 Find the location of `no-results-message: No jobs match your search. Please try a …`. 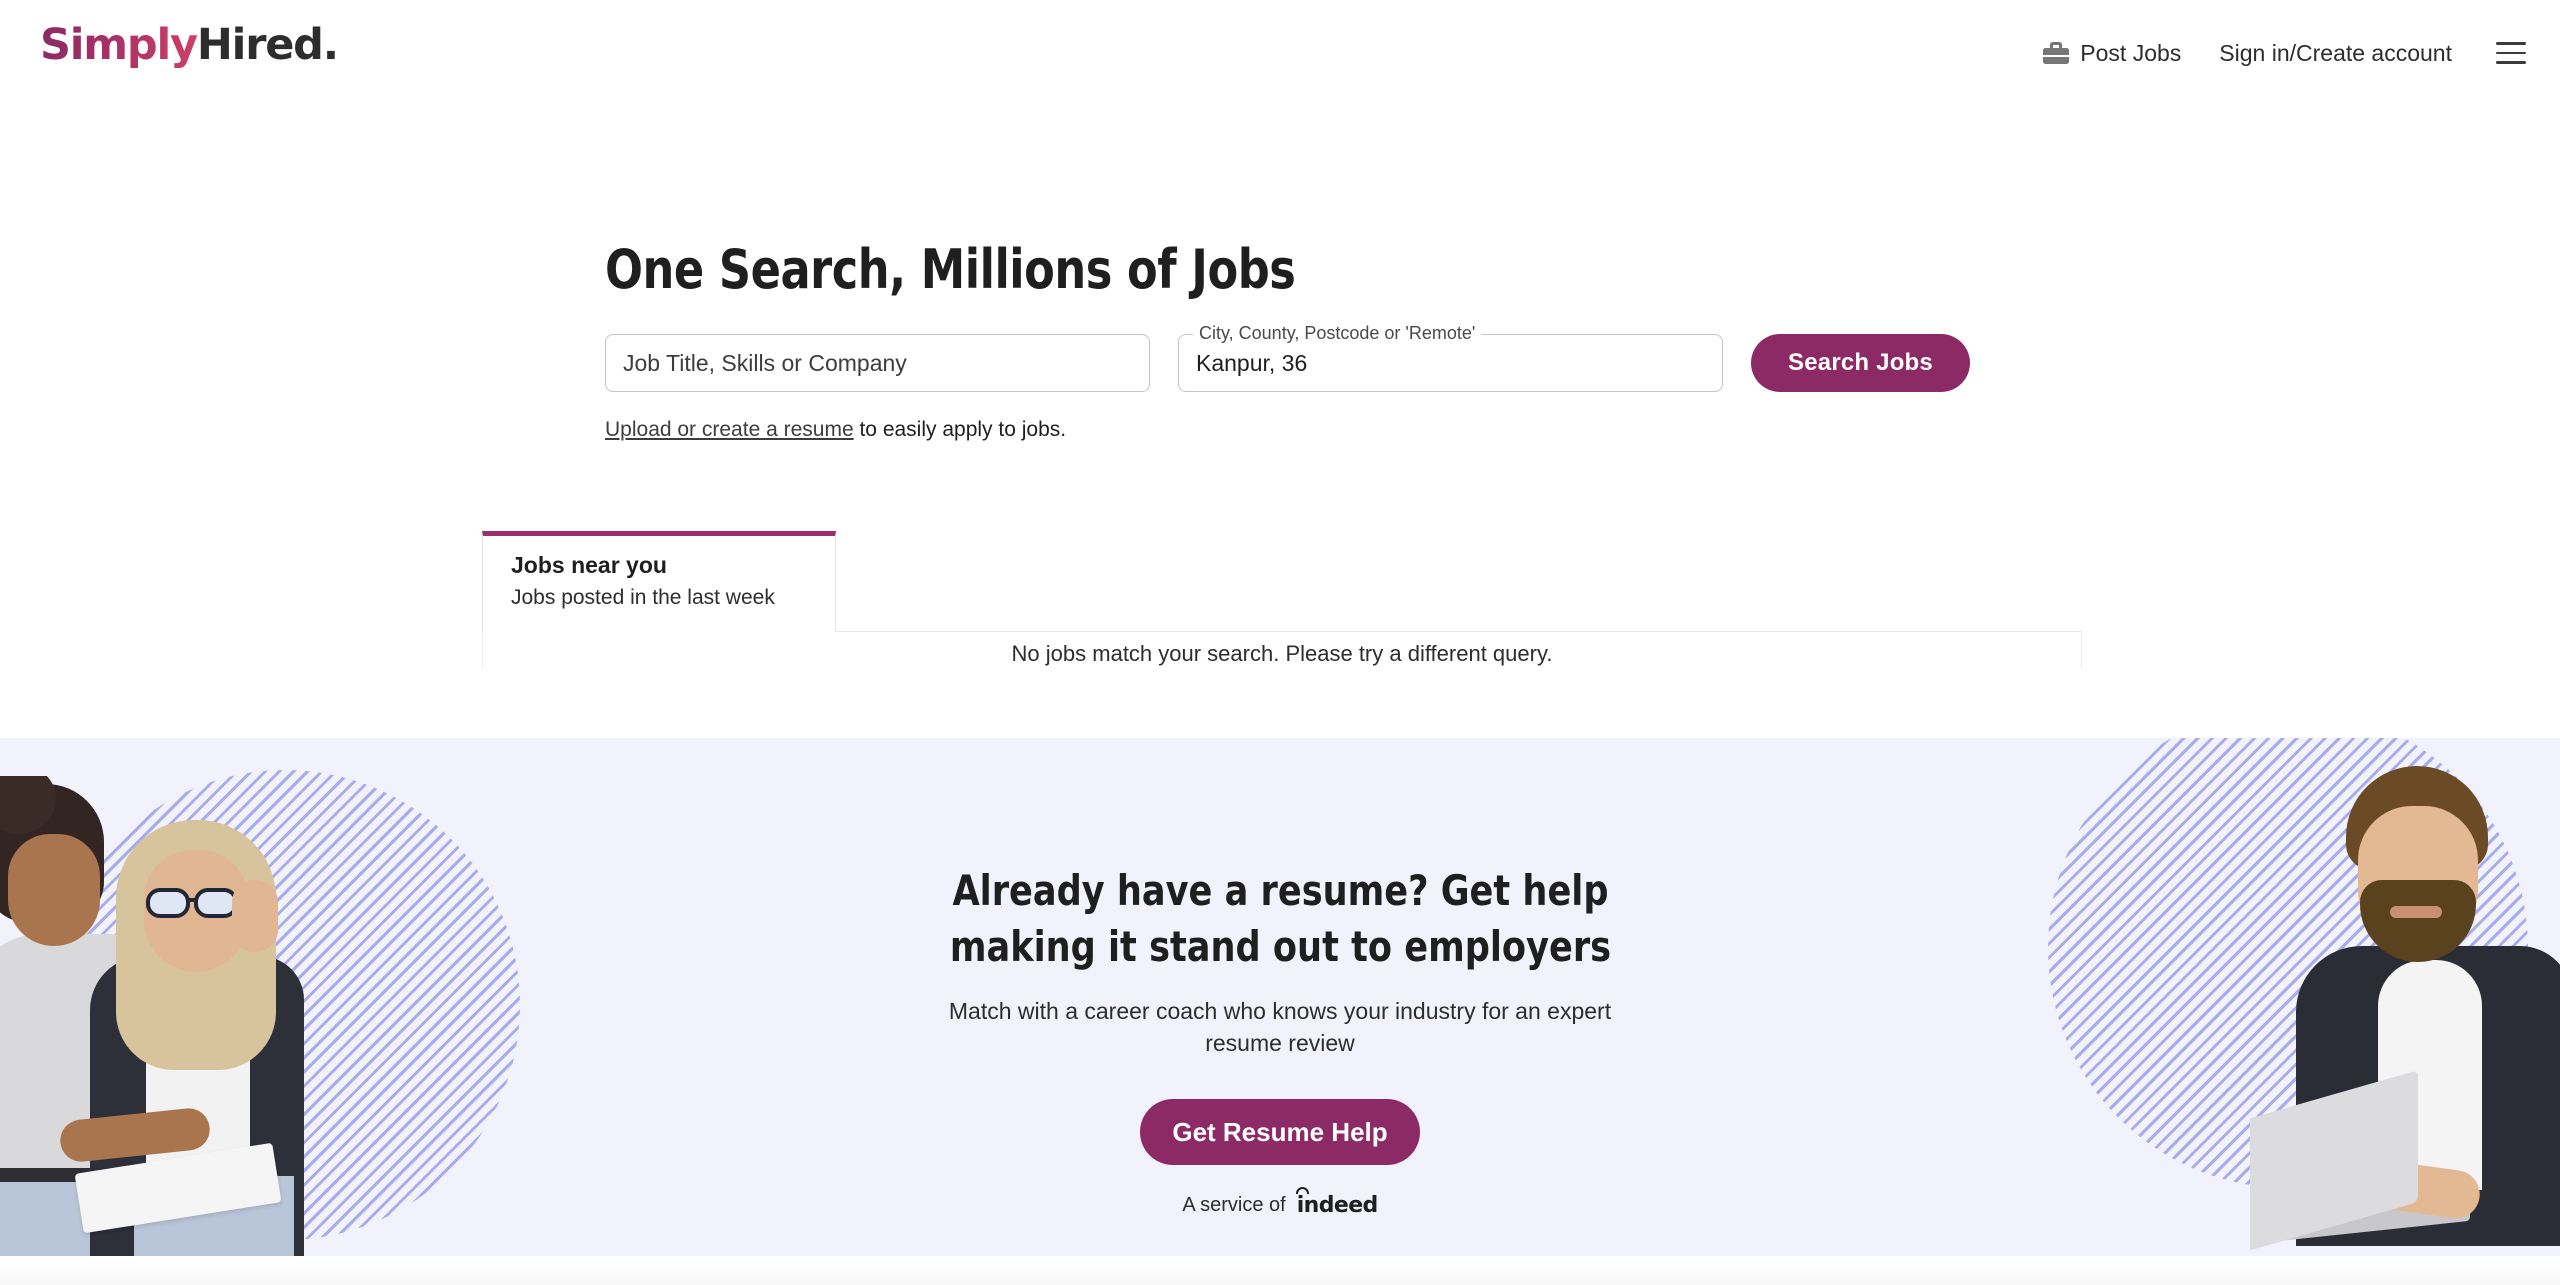

no-results-message: No jobs match your search. Please try a … is located at coordinates (1282, 653).